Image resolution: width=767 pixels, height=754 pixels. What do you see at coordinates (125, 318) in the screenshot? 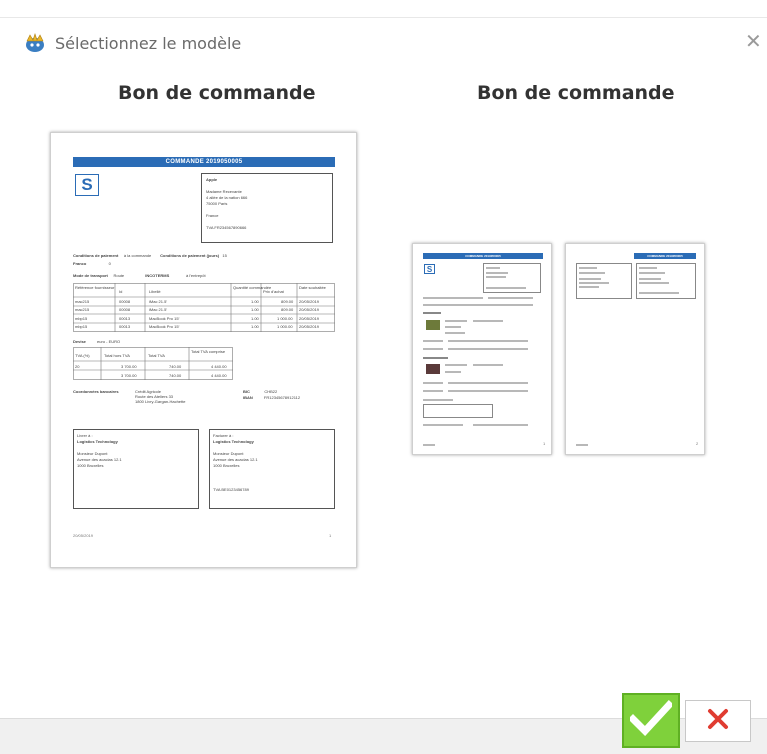
I see `table-cell: 00013` at bounding box center [125, 318].